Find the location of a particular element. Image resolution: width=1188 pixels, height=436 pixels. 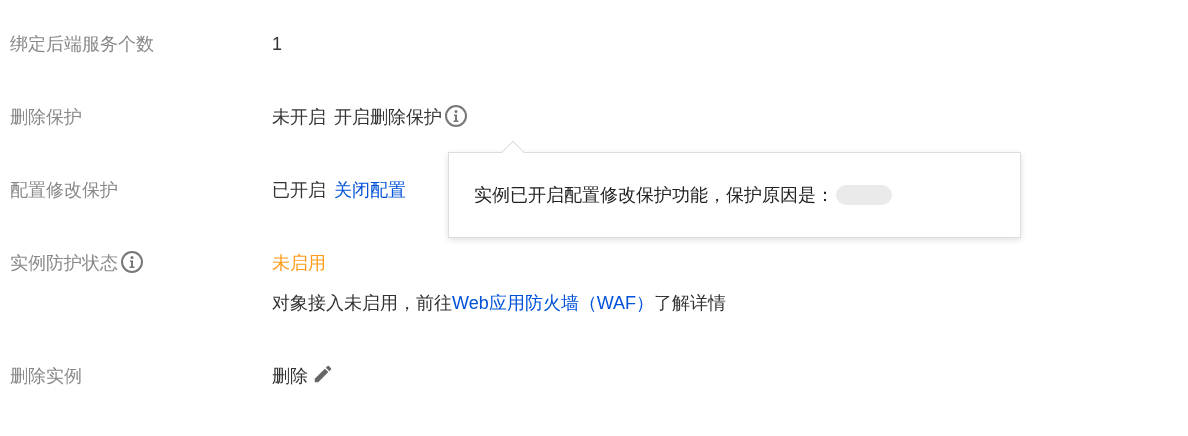

status-text: 未启用 is located at coordinates (299, 263).